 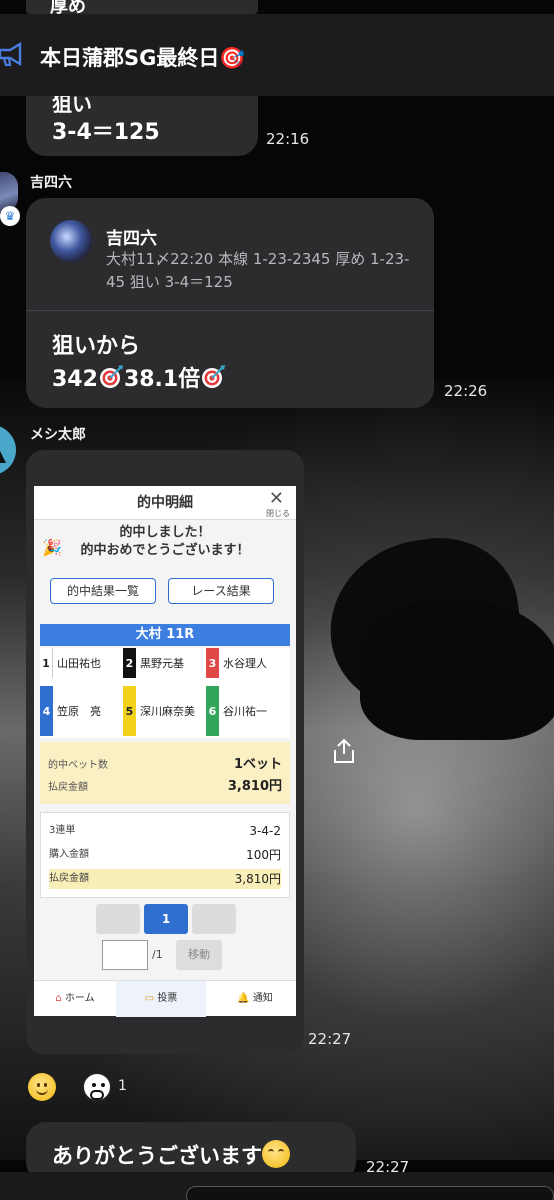 I want to click on page-input, so click(x=125, y=955).